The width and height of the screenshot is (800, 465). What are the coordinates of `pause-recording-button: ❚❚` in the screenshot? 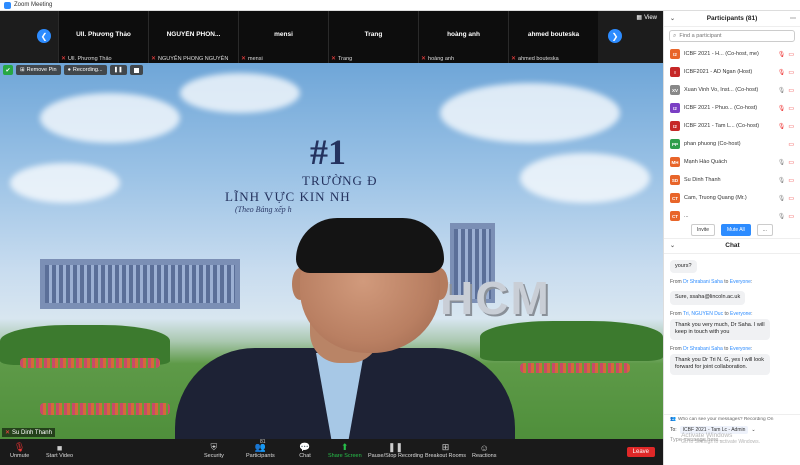 It's located at (118, 70).